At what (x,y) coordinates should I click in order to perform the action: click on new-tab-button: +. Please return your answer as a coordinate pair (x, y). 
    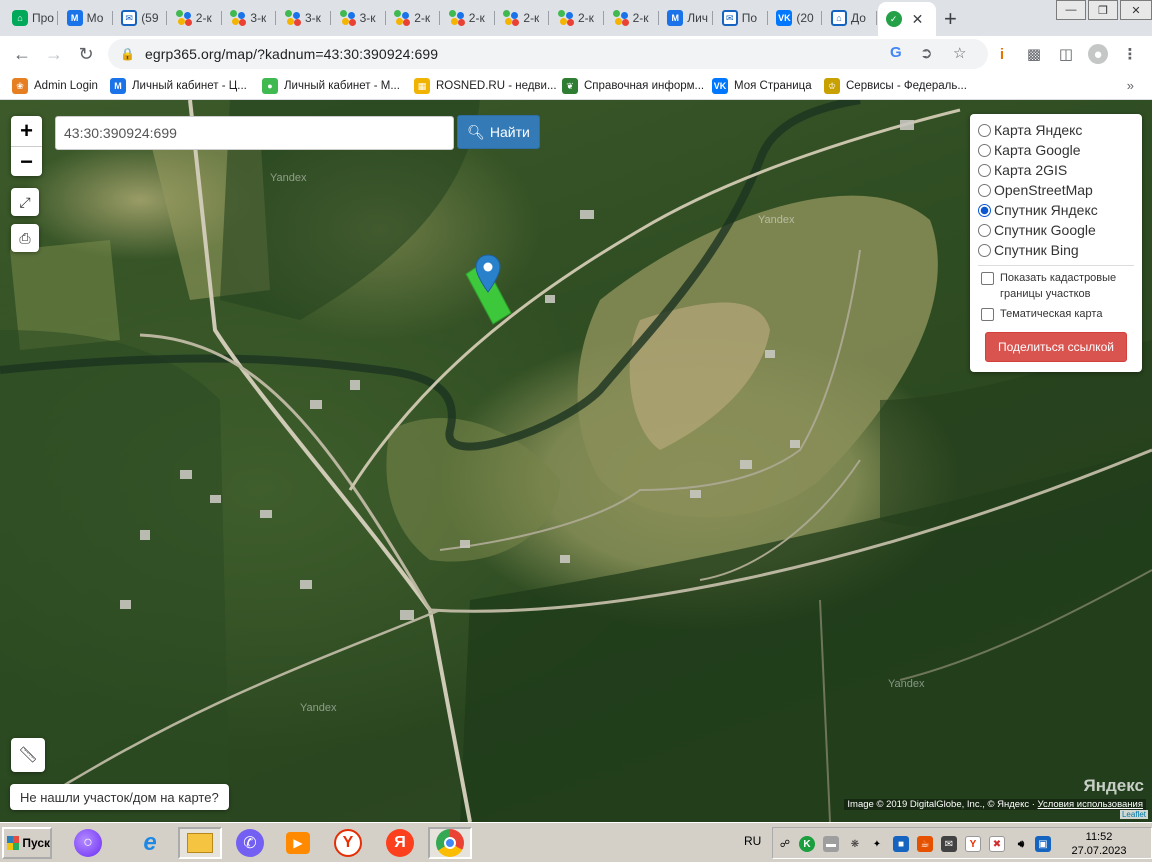
    Looking at the image, I should click on (950, 19).